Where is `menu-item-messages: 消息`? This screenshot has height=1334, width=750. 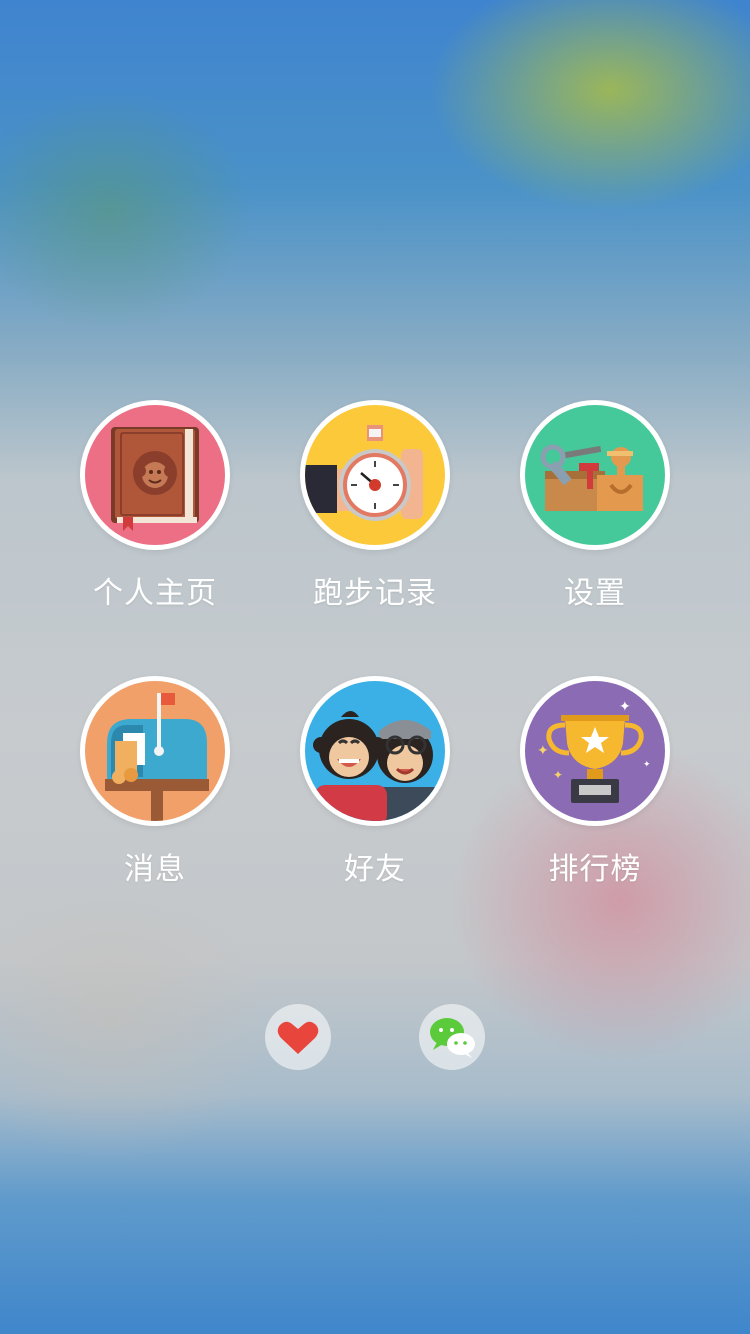
menu-item-messages: 消息 is located at coordinates (155, 782).